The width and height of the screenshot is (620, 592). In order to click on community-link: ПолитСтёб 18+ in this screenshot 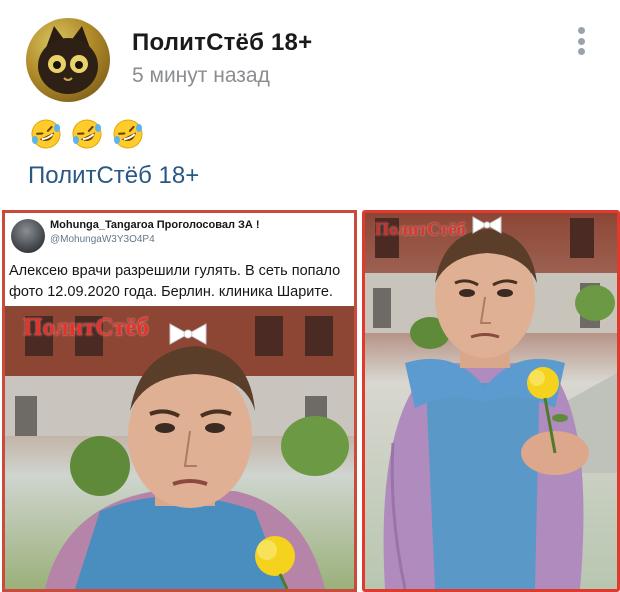, I will do `click(113, 176)`.